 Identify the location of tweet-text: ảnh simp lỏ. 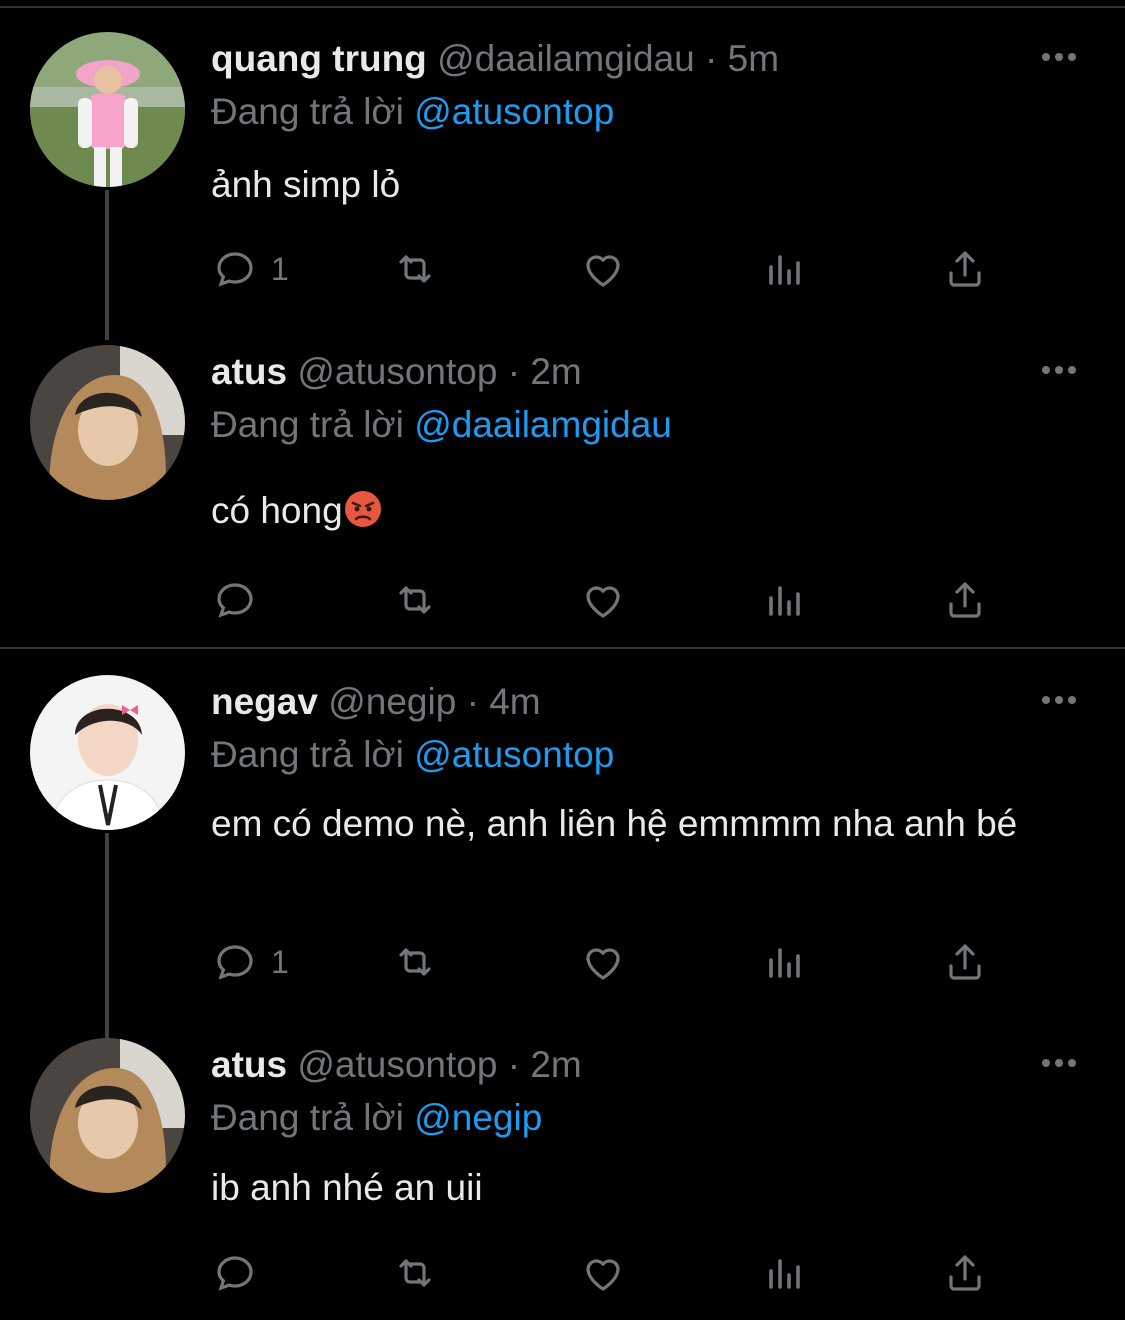
(306, 184).